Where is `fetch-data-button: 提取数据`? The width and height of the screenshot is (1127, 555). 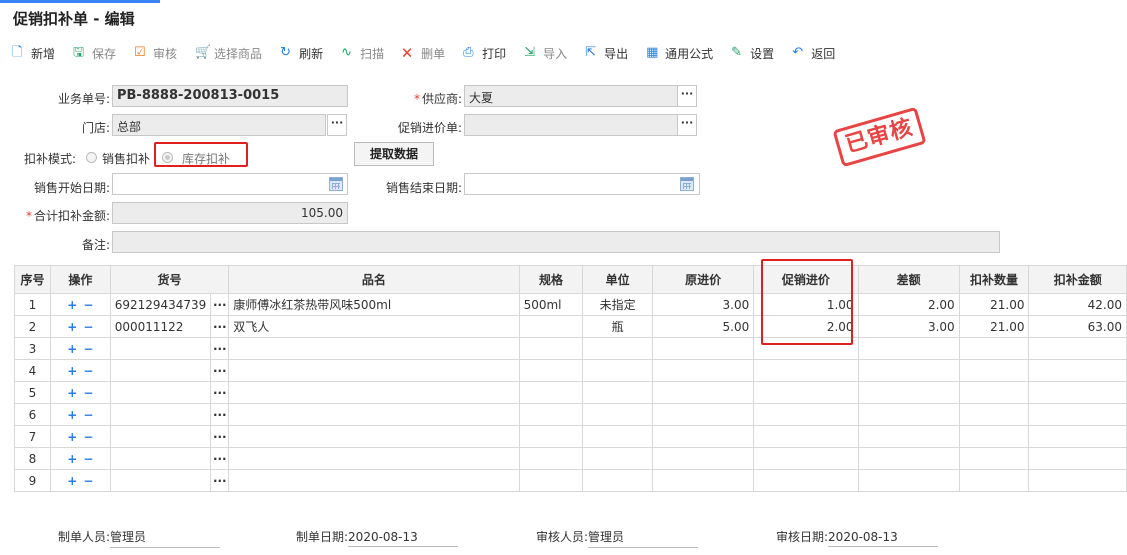 fetch-data-button: 提取数据 is located at coordinates (394, 154).